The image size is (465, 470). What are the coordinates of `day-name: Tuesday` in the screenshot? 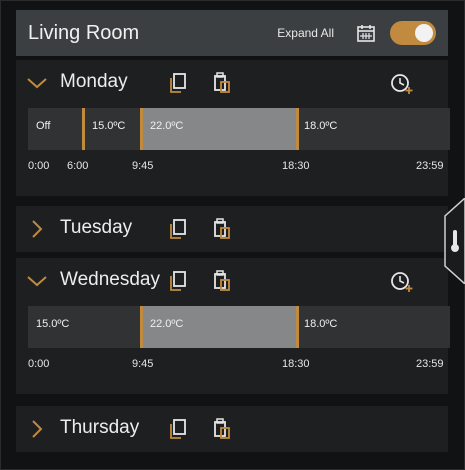 It's located at (96, 227).